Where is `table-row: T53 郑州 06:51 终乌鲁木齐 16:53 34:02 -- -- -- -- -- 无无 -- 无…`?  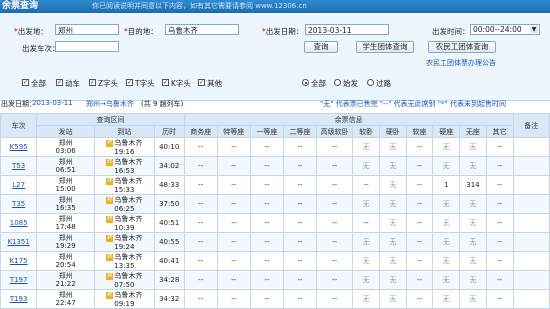 table-row: T53 郑州 06:51 终乌鲁木齐 16:53 34:02 -- -- -- -- -- 无无 -- 无… is located at coordinates (275, 166).